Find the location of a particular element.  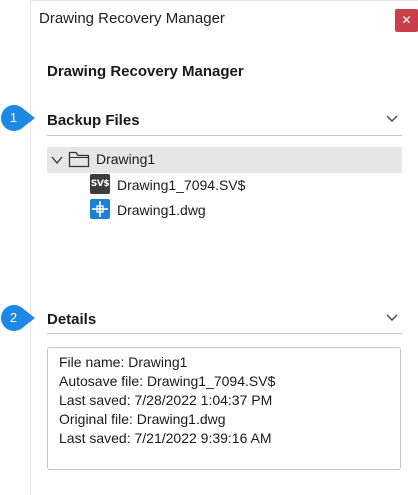

tree-file-row: SV$ Drawing1_7094.SV$ is located at coordinates (224, 186).